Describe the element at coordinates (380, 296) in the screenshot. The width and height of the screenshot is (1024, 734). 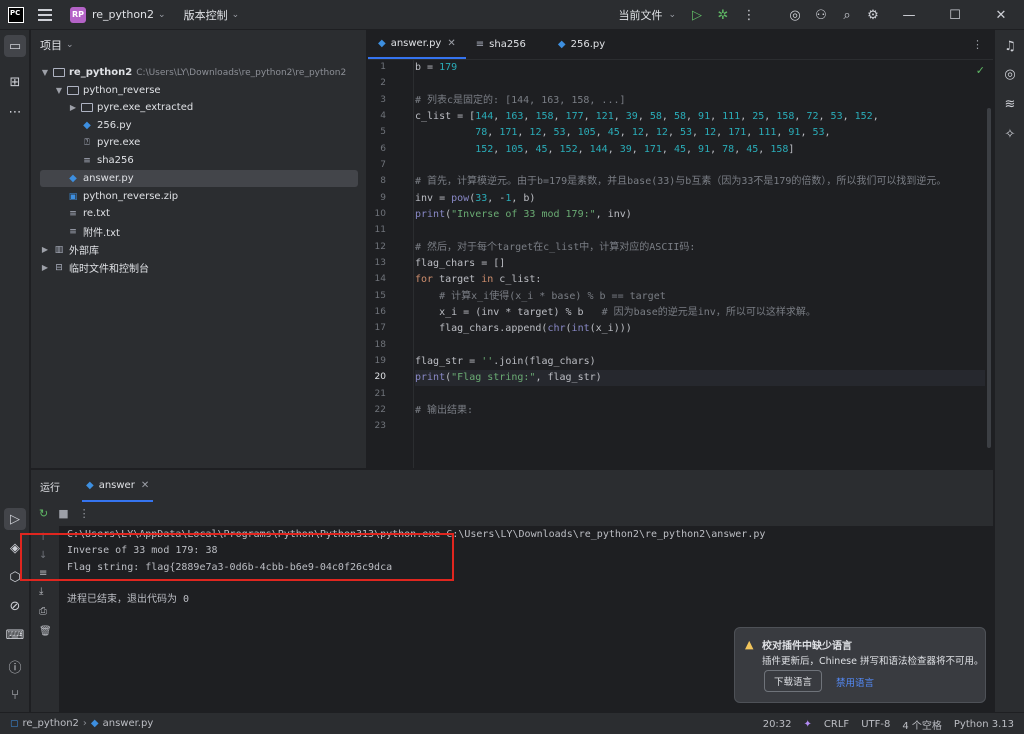
I see `line-number: 15` at that location.